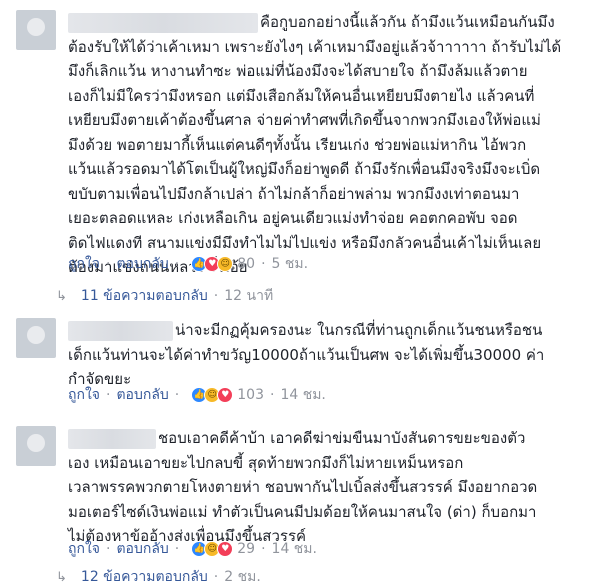 The width and height of the screenshot is (600, 588). What do you see at coordinates (250, 395) in the screenshot?
I see `reaction-count: 103` at bounding box center [250, 395].